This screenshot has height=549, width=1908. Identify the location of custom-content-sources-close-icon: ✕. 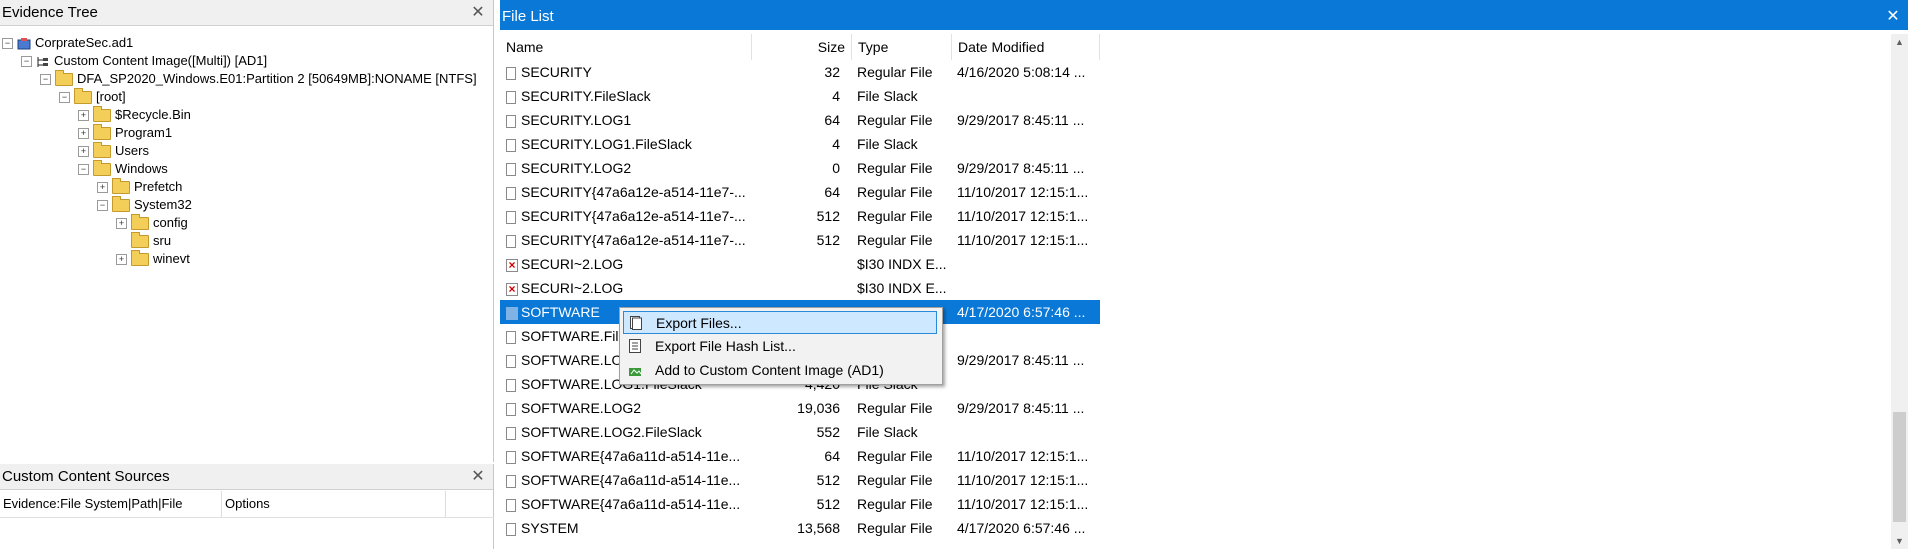
(478, 477).